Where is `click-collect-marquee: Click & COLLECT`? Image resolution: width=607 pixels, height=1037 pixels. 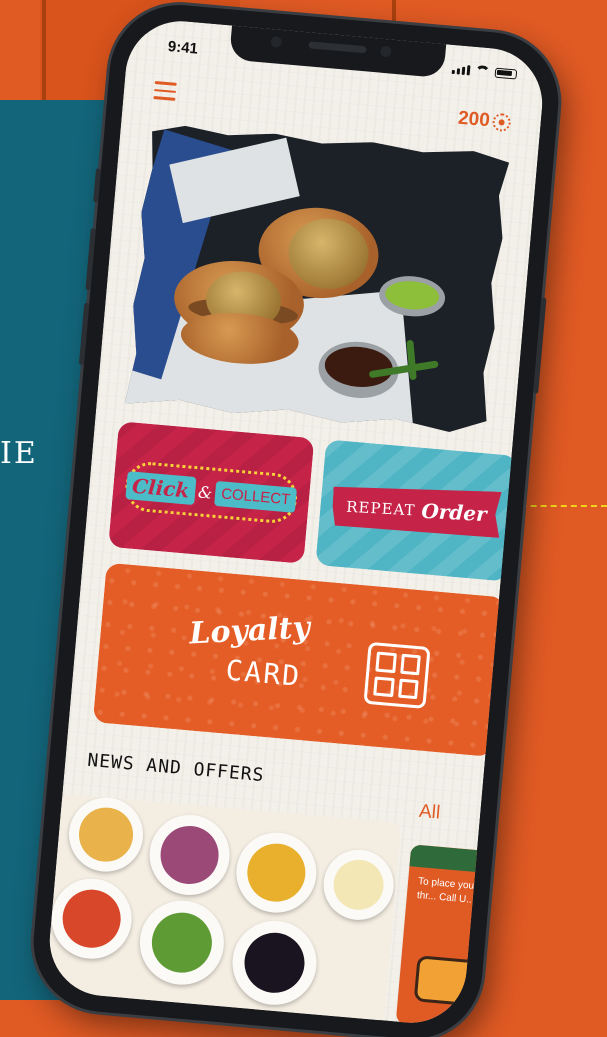 click-collect-marquee: Click & COLLECT is located at coordinates (211, 492).